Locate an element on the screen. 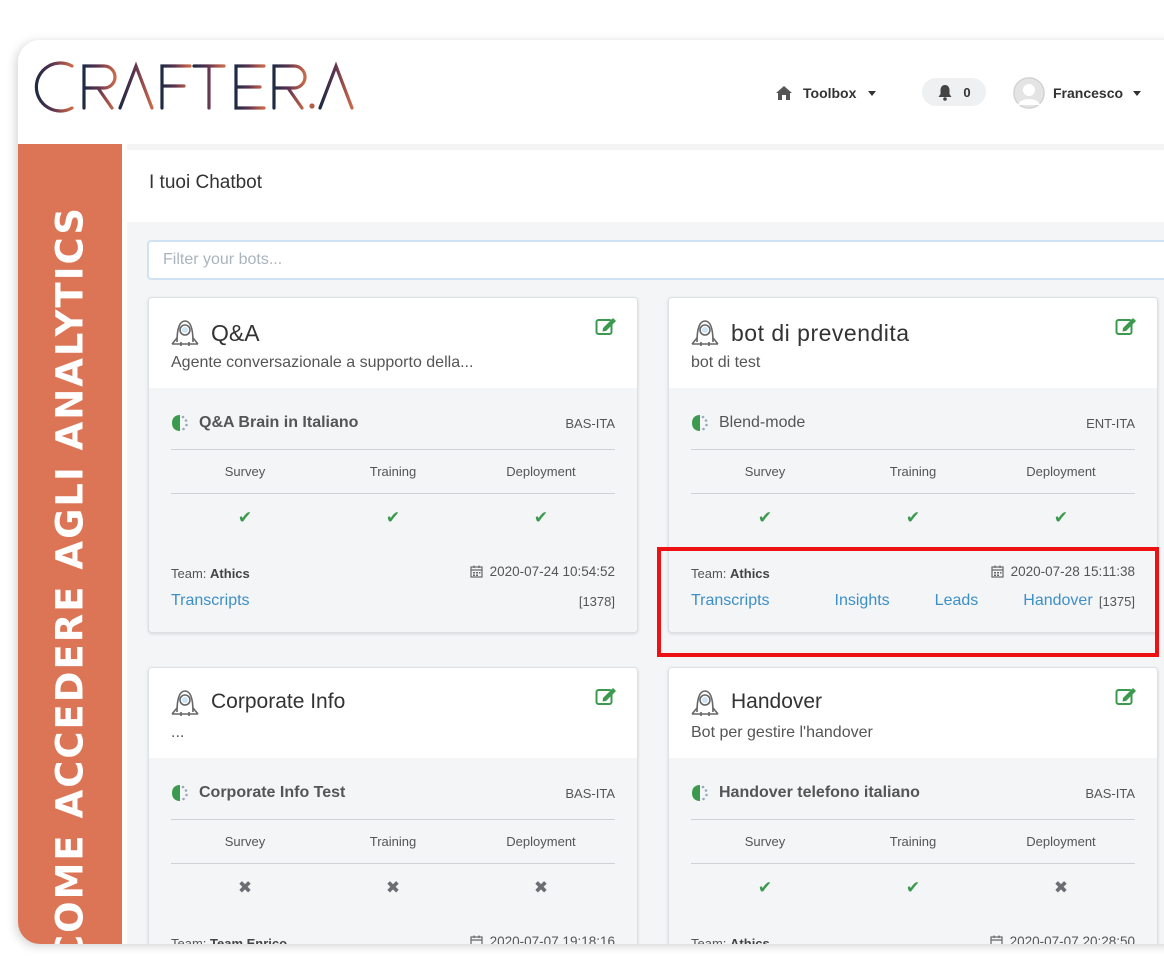 This screenshot has height=972, width=1164. last-update: 2020-07-07 19:18:16 is located at coordinates (542, 939).